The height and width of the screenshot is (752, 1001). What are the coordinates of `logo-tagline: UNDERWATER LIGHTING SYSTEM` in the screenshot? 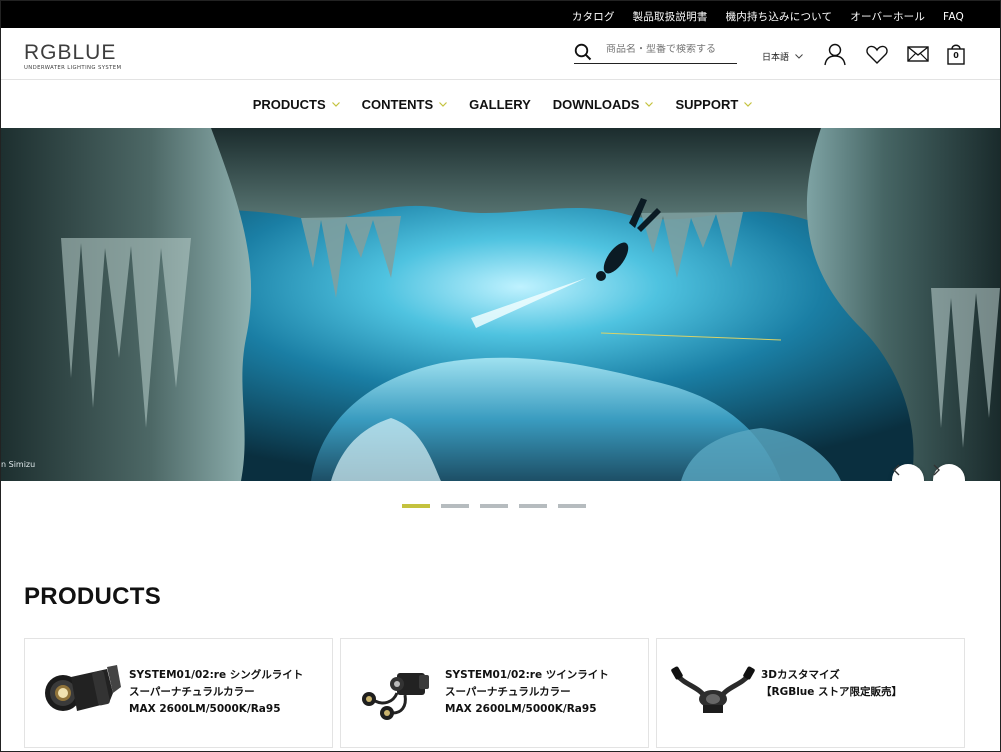 It's located at (73, 68).